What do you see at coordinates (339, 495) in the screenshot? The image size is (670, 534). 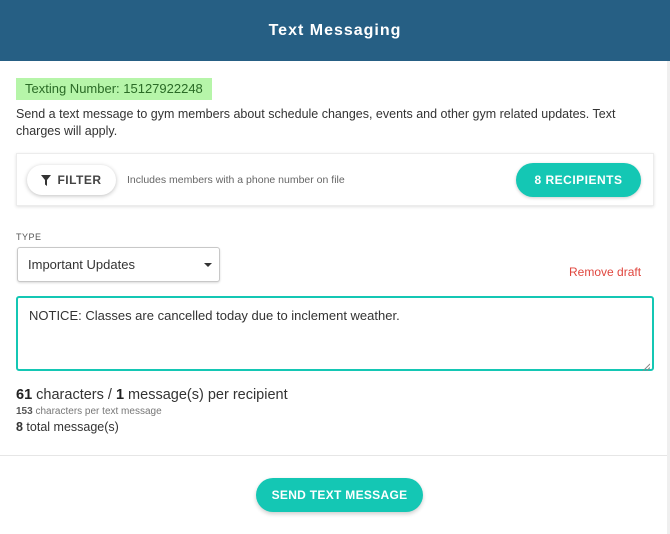 I see `send-text-message-button: SEND TEXT MESSAGE` at bounding box center [339, 495].